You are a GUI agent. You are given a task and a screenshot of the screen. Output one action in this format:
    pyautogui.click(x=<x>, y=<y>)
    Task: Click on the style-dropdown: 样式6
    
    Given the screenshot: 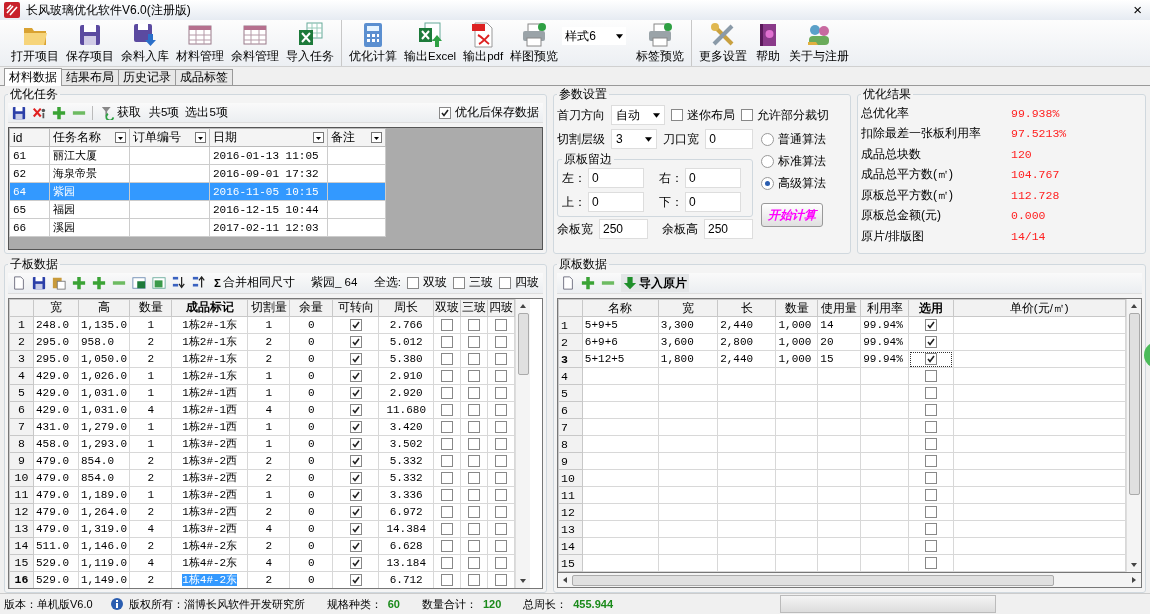 What is the action you would take?
    pyautogui.click(x=594, y=36)
    